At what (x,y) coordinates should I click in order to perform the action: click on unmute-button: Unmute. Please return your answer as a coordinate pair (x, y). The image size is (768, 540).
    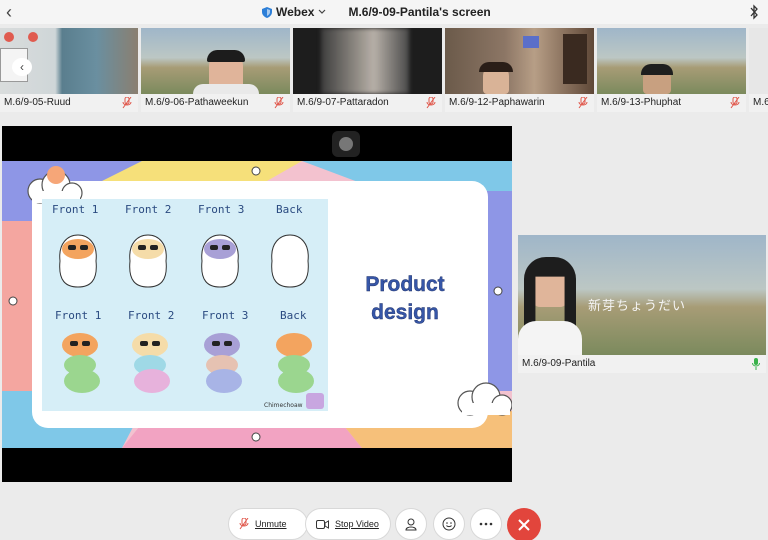
    Looking at the image, I should click on (268, 524).